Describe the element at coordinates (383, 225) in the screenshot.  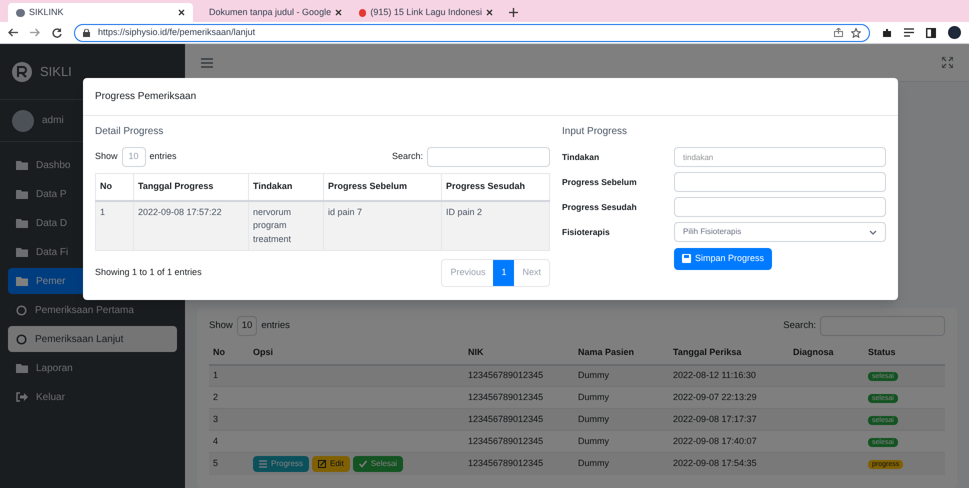
I see `table-cell: id pain 7` at that location.